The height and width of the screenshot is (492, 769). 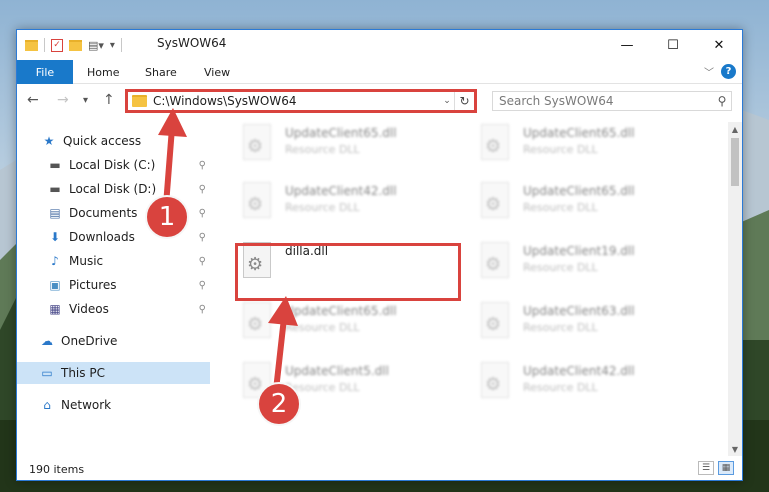 I want to click on up-button: ↑, so click(x=109, y=100).